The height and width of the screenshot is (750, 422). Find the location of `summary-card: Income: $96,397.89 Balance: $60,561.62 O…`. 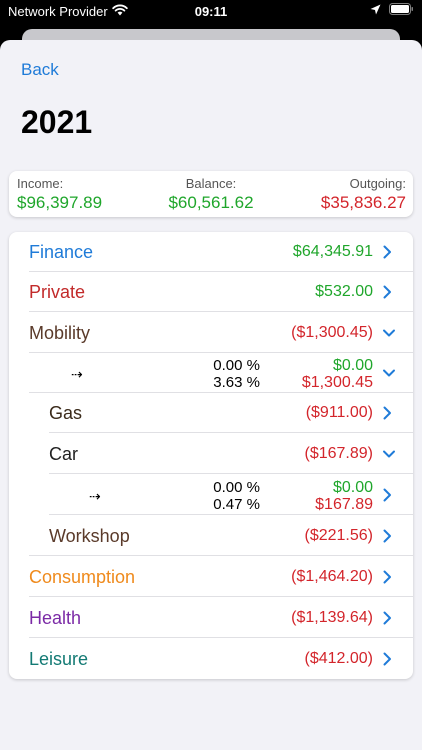

summary-card: Income: $96,397.89 Balance: $60,561.62 O… is located at coordinates (211, 194).